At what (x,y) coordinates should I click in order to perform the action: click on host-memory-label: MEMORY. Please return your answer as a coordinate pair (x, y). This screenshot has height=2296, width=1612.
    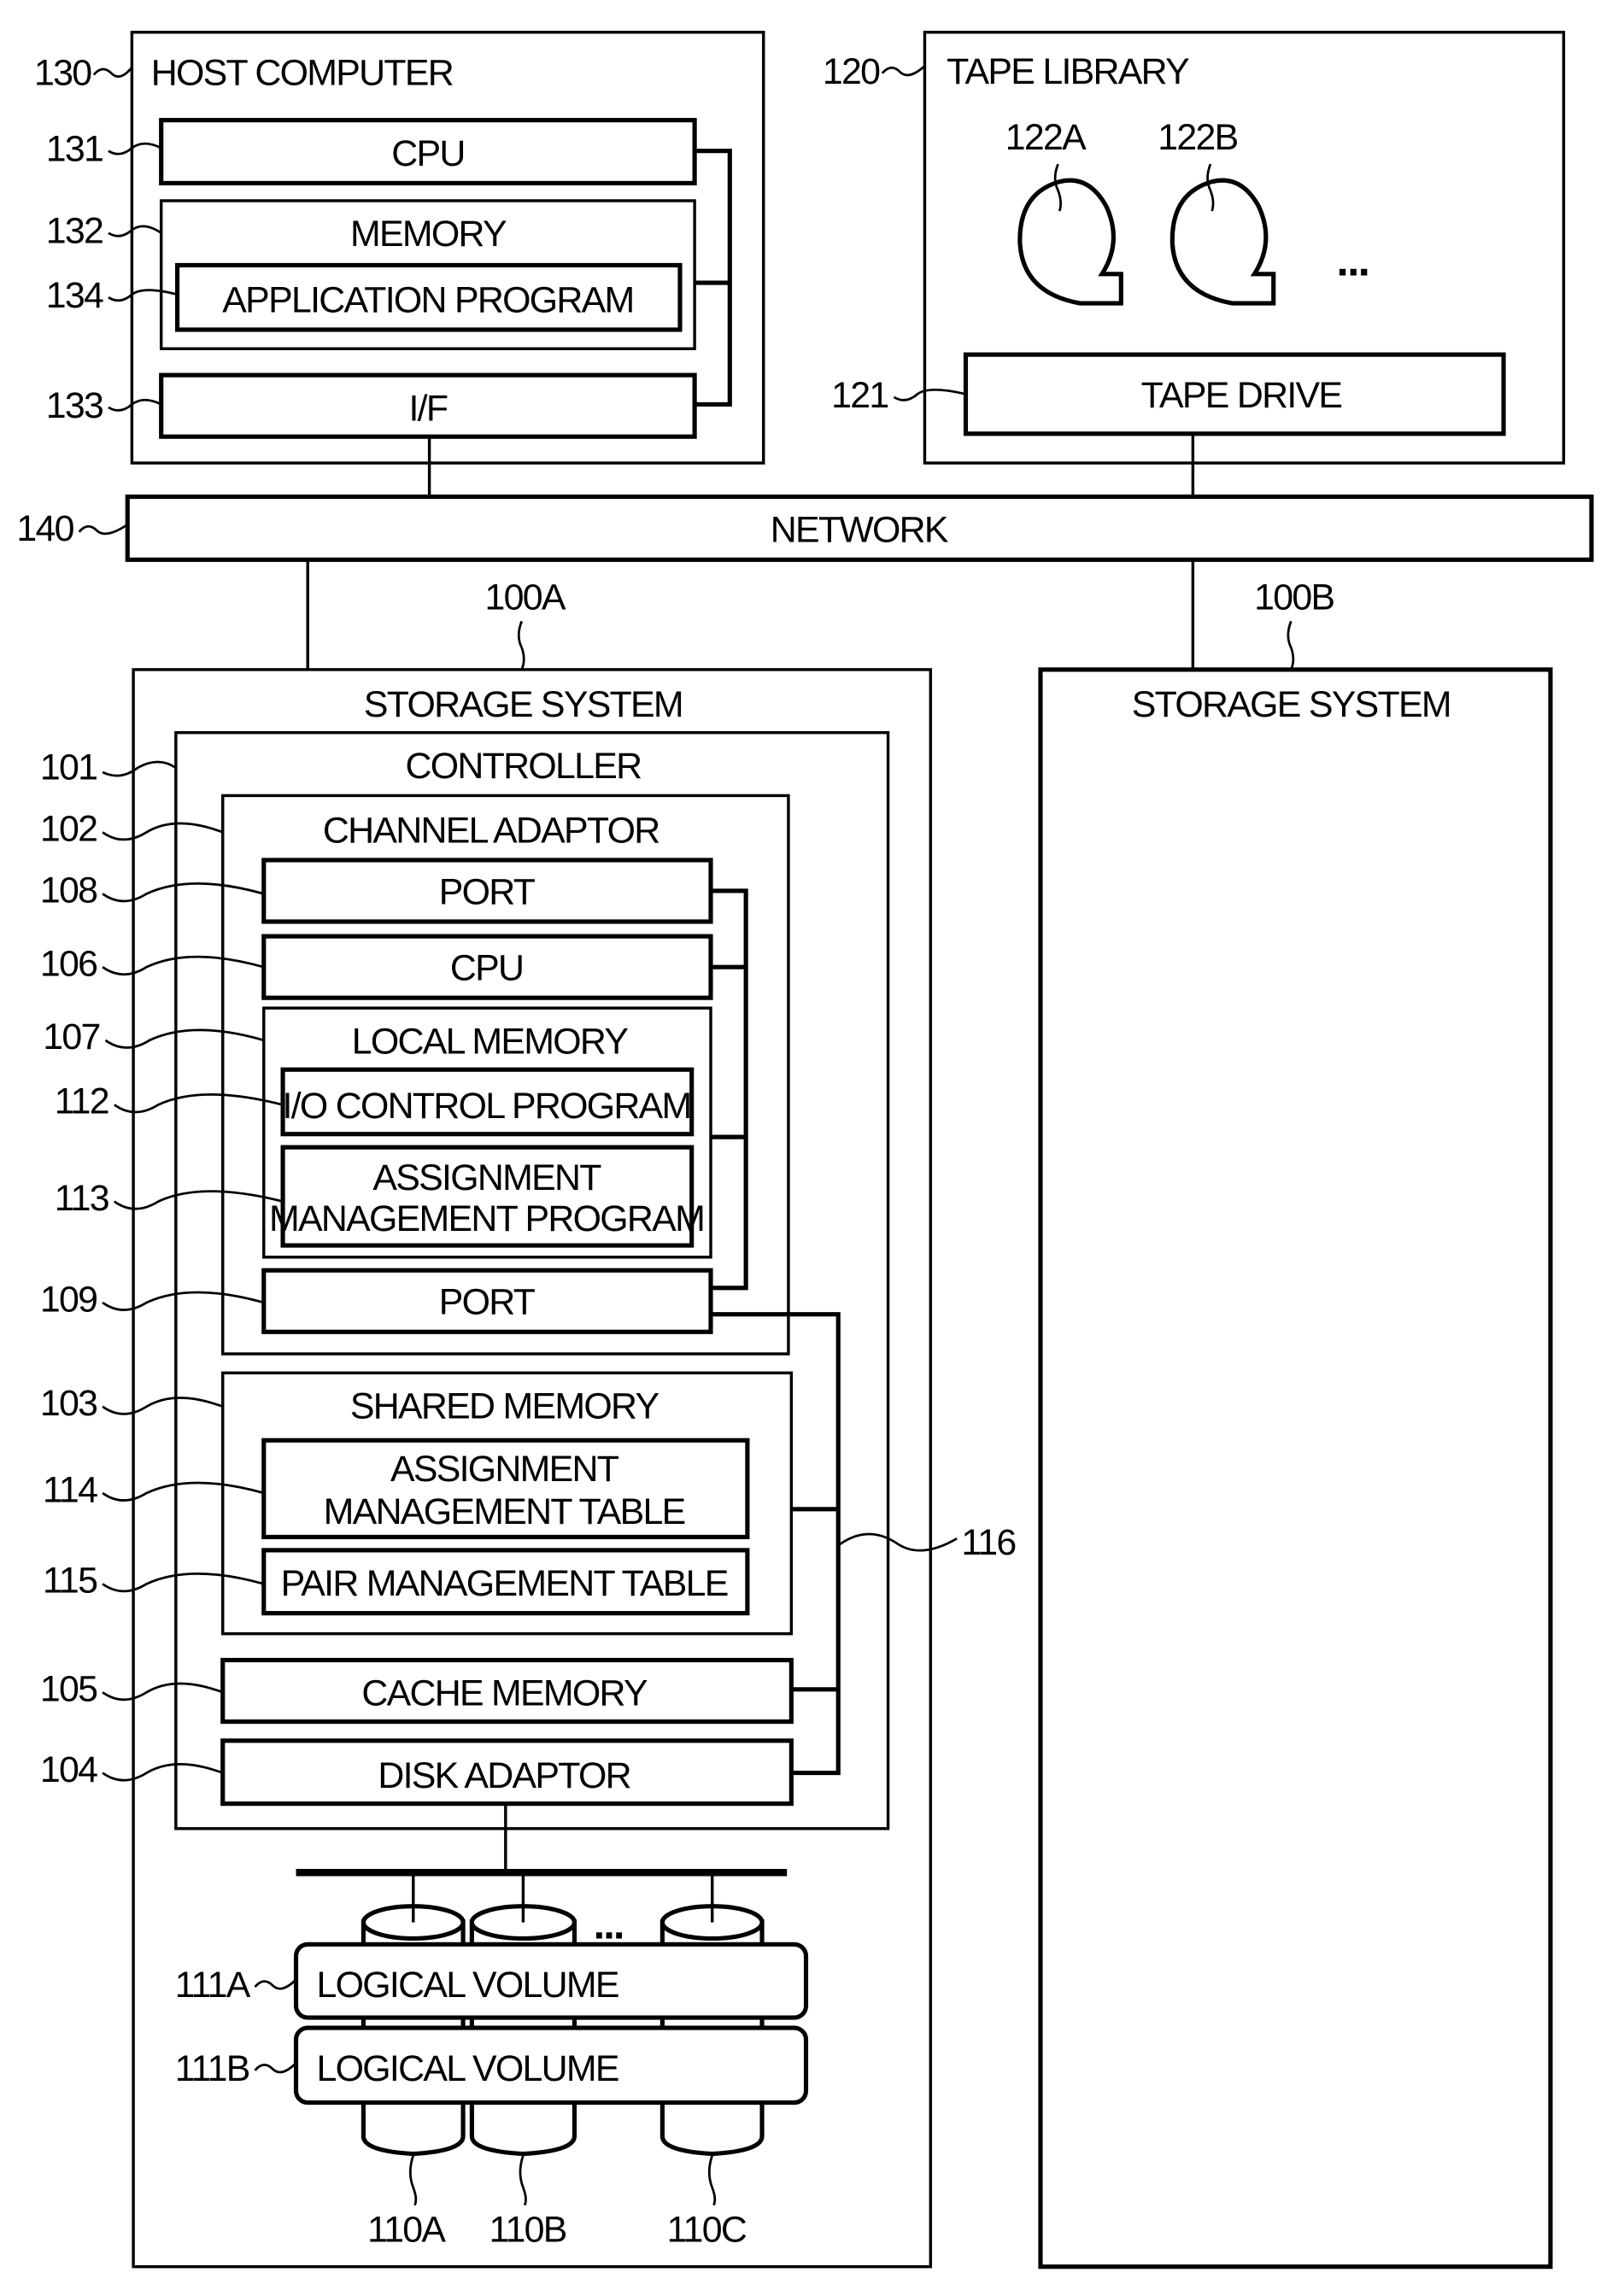
    Looking at the image, I should click on (428, 234).